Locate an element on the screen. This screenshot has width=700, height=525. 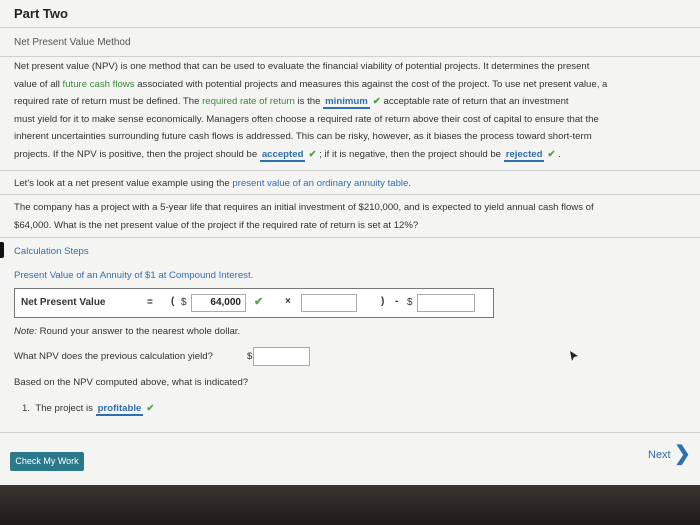
npv-answer-input is located at coordinates (281, 356).